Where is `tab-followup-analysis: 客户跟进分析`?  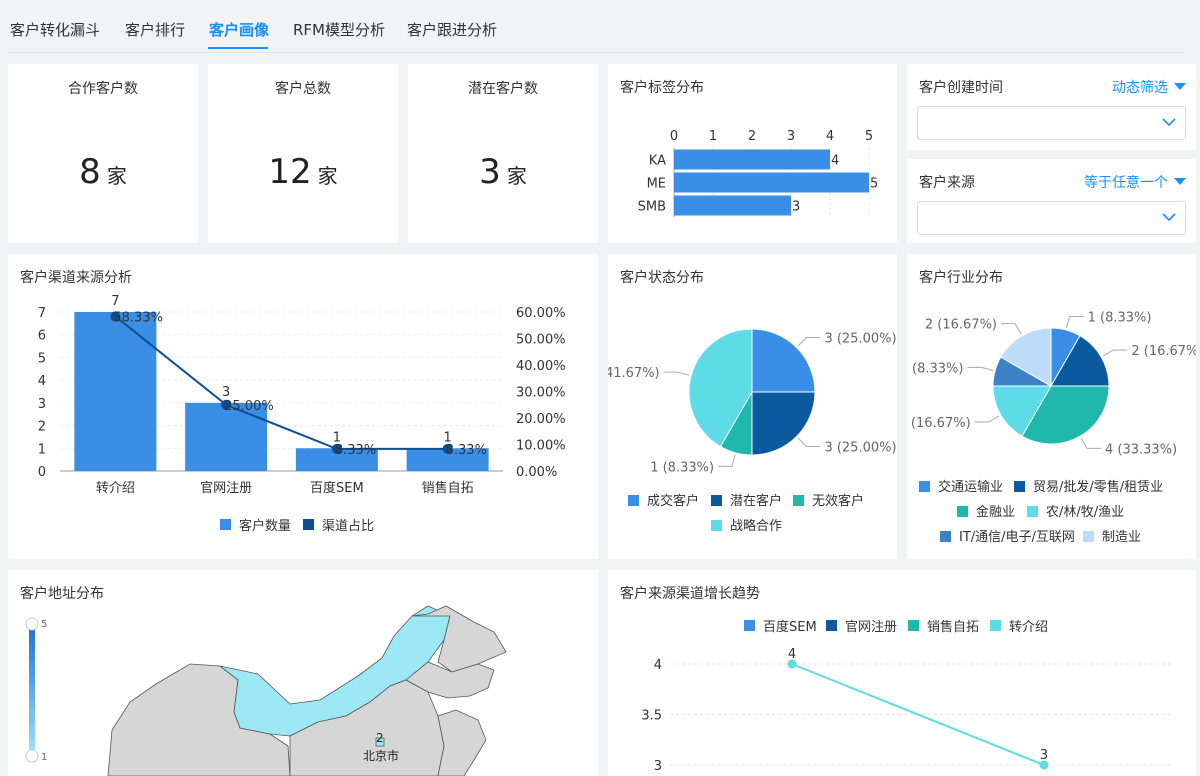 tab-followup-analysis: 客户跟进分析 is located at coordinates (452, 29).